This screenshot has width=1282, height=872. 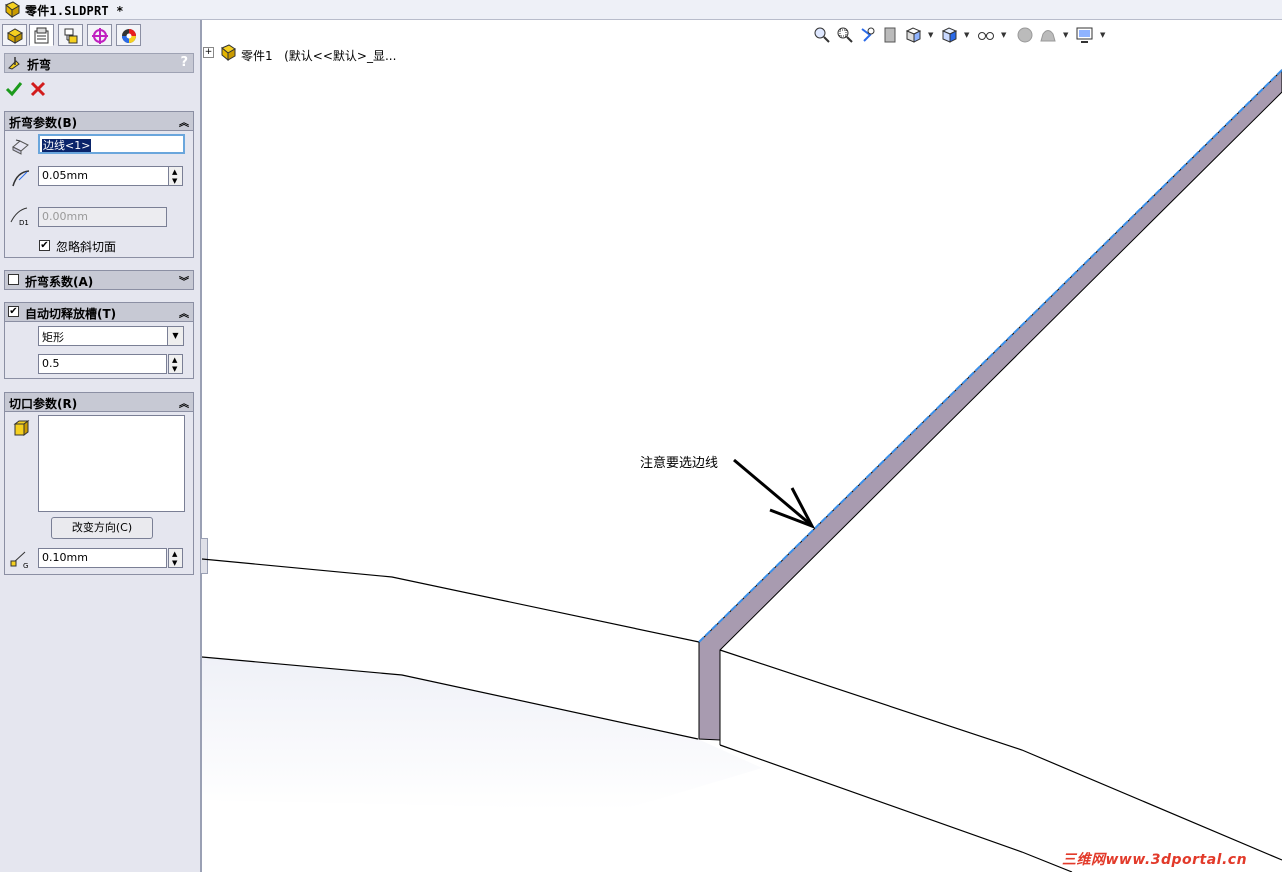 What do you see at coordinates (102, 528) in the screenshot?
I see `reverse-direction-button: 改变方向(C)` at bounding box center [102, 528].